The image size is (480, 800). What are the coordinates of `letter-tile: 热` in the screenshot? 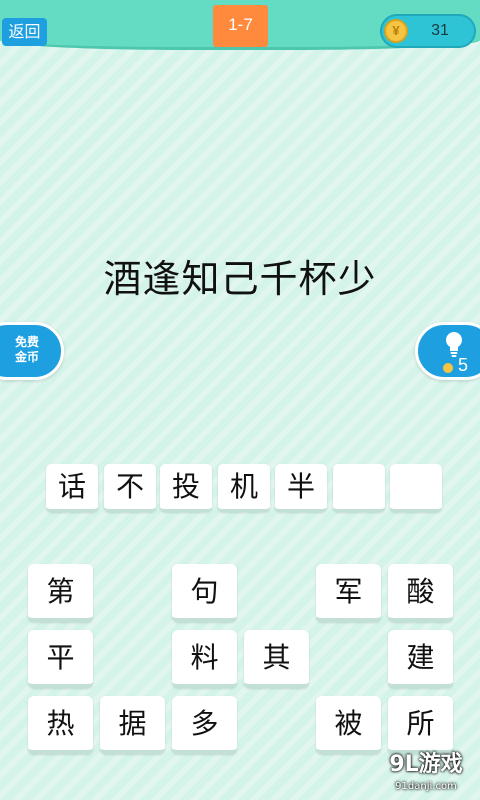 It's located at (60, 725).